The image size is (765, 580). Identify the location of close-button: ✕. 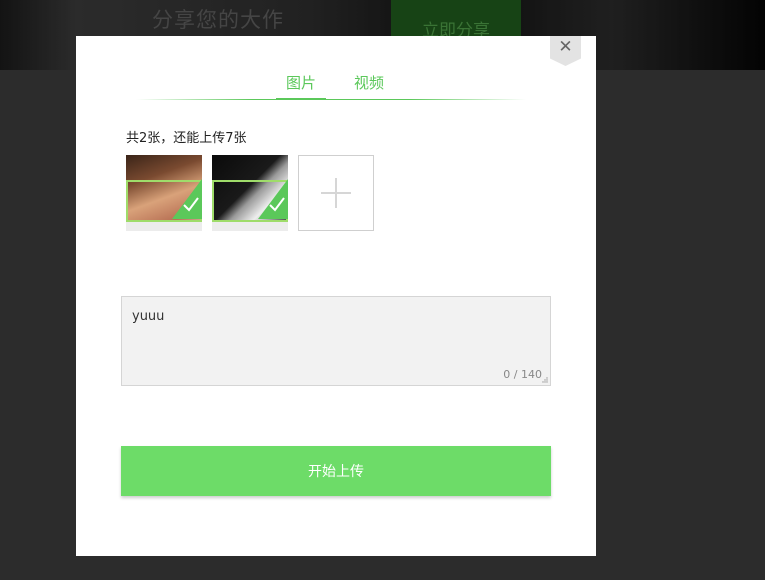
(565, 51).